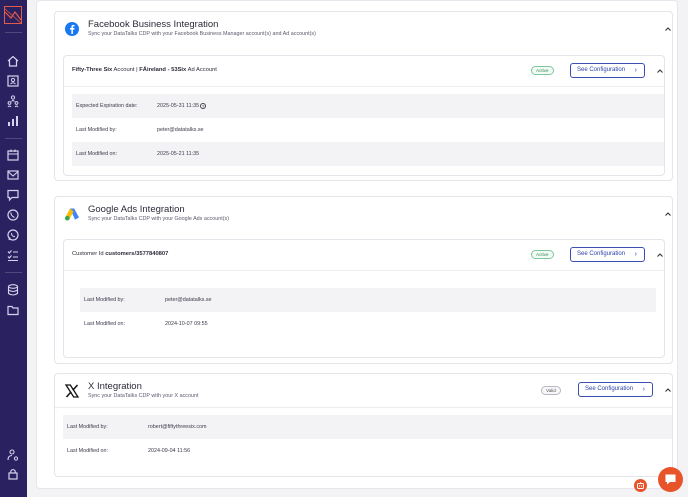 The image size is (688, 497). I want to click on tasks-icon, so click(13, 255).